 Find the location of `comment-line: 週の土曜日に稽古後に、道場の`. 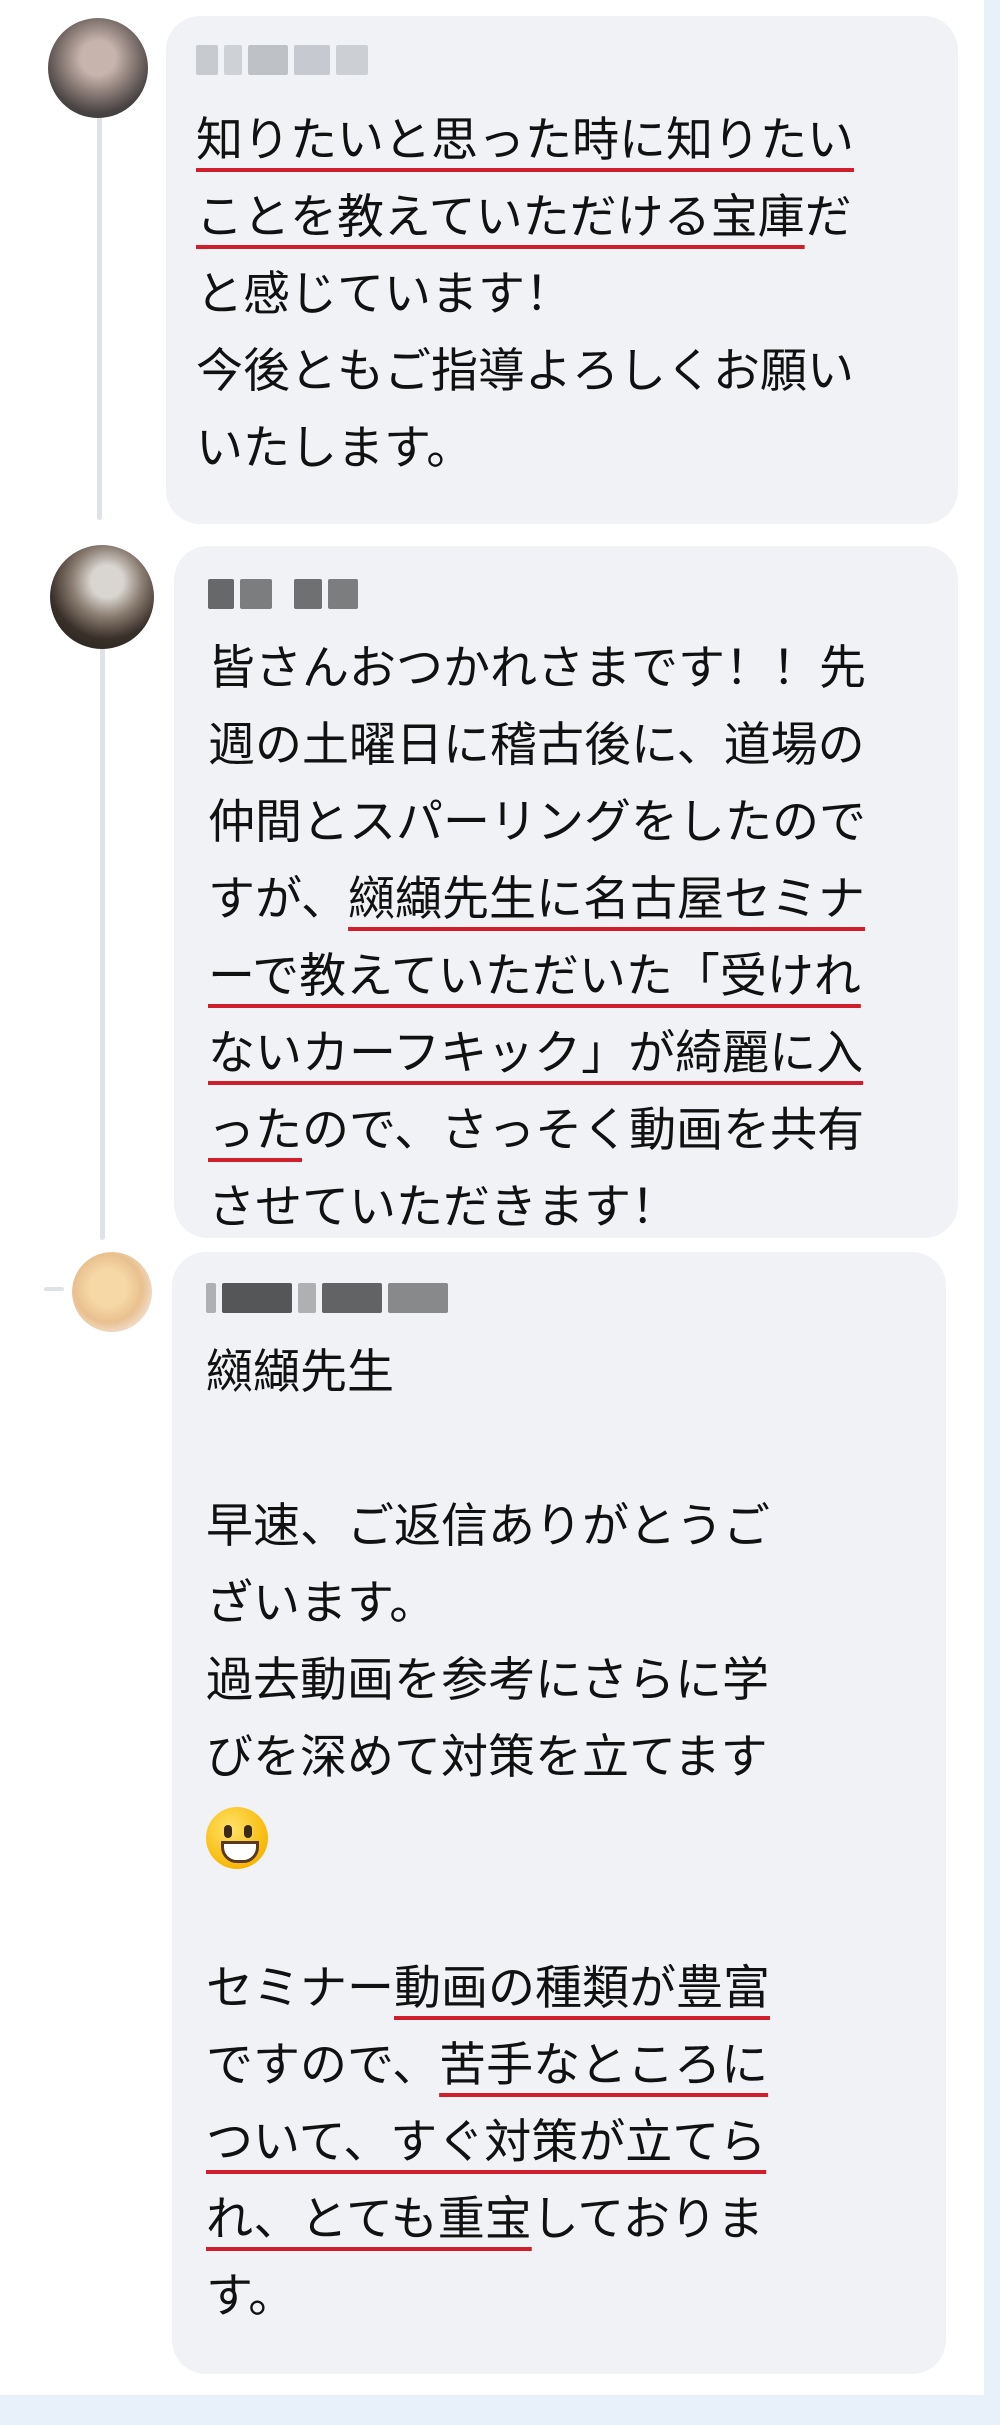

comment-line: 週の土曜日に稽古後に、道場の is located at coordinates (537, 745).